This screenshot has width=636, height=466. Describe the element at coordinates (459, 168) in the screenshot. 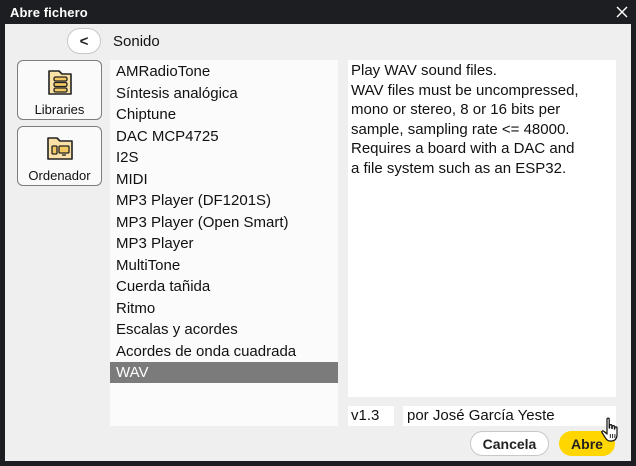

I see `description-line: a file system such as an ESP32.` at that location.